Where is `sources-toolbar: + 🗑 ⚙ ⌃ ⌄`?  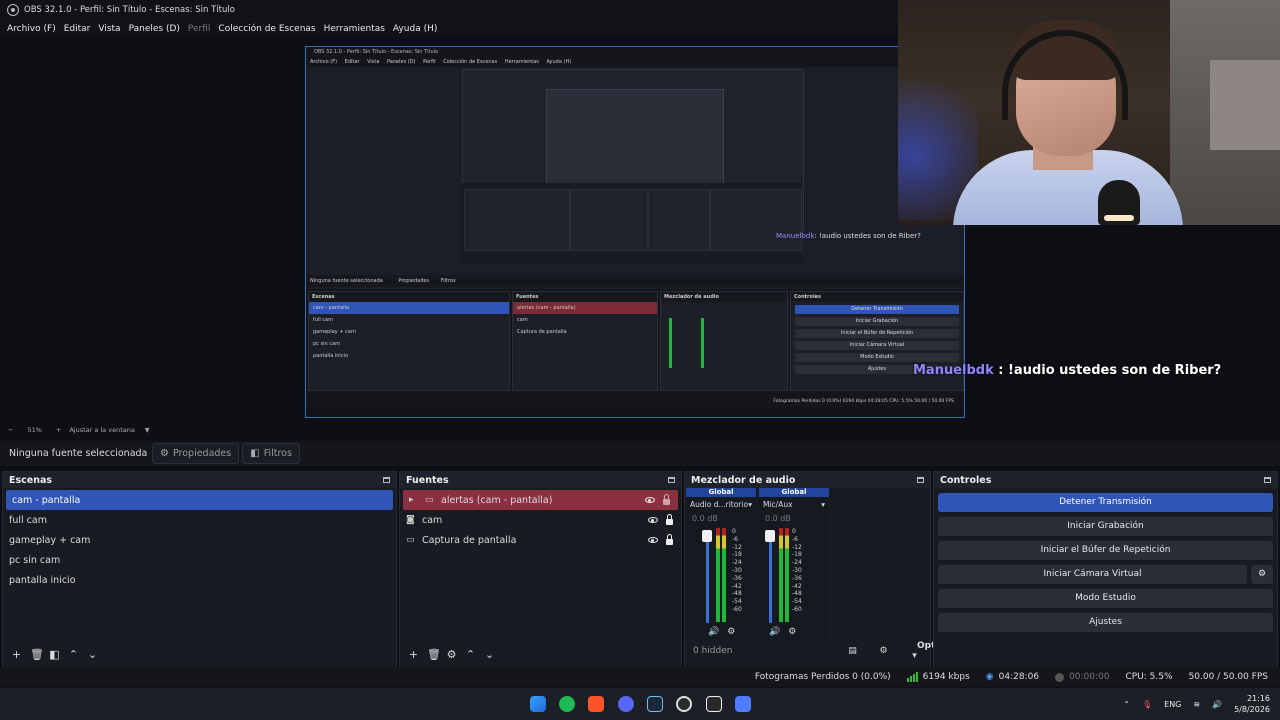
sources-toolbar: + 🗑 ⚙ ⌃ ⌄ is located at coordinates (447, 654).